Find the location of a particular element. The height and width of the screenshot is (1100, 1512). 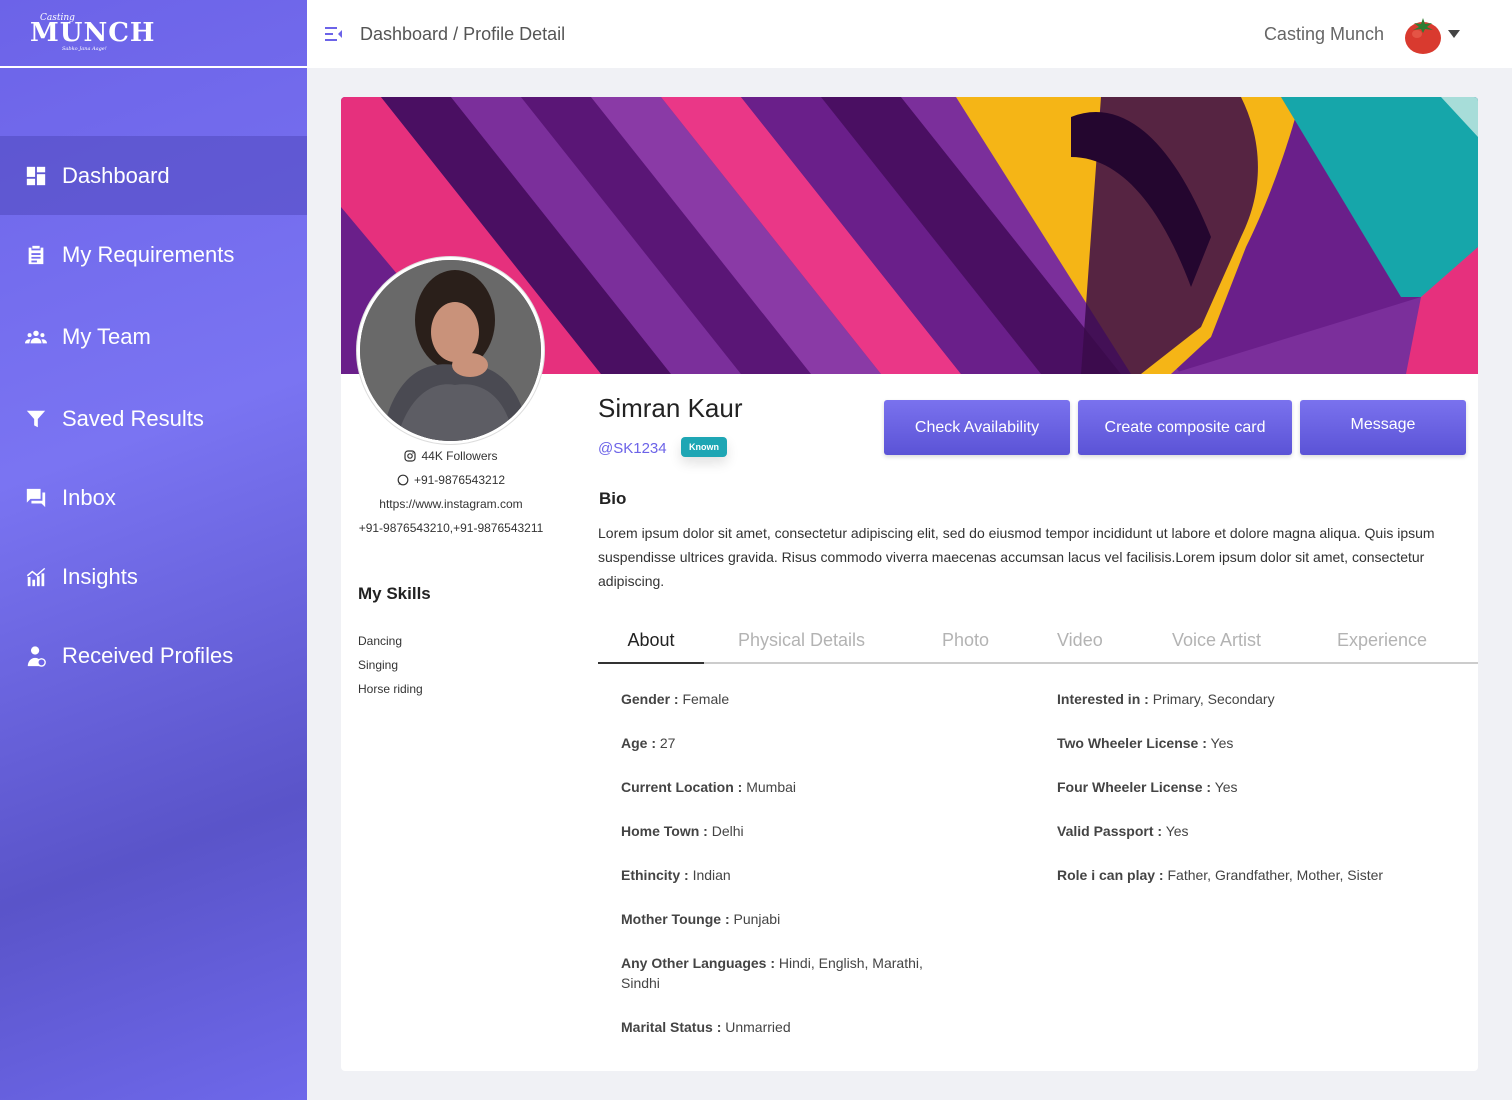

detail-value: Primary, Secondary is located at coordinates (1213, 699).